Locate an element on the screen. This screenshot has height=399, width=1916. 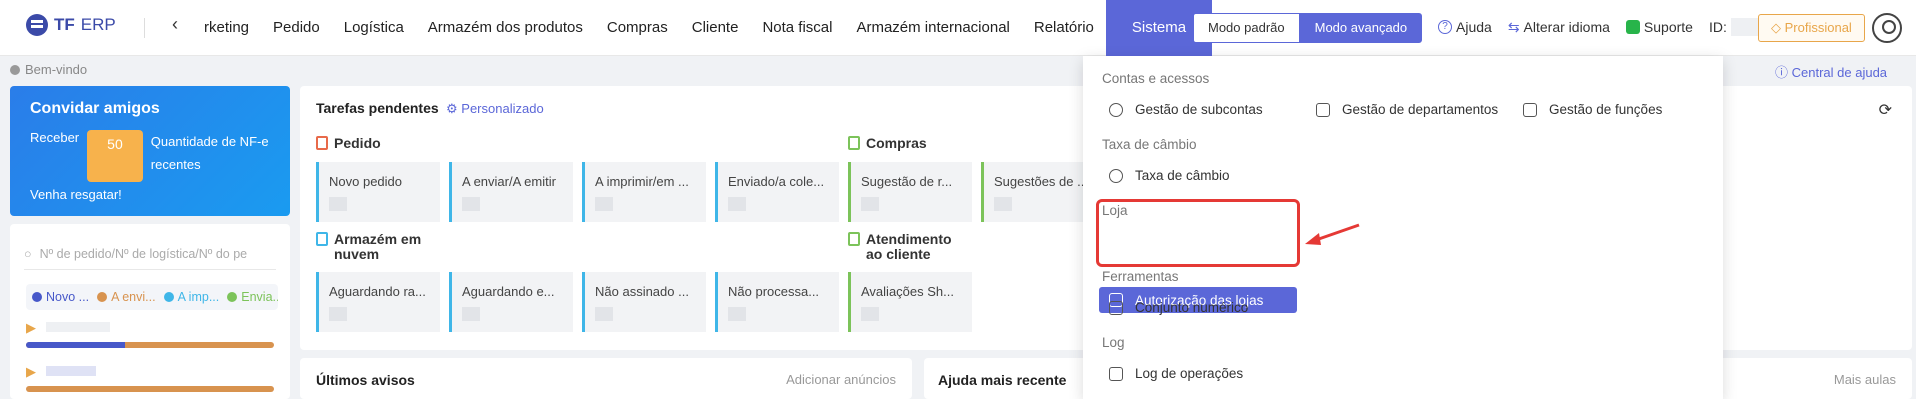
user-avatar-icon is located at coordinates (1887, 28).